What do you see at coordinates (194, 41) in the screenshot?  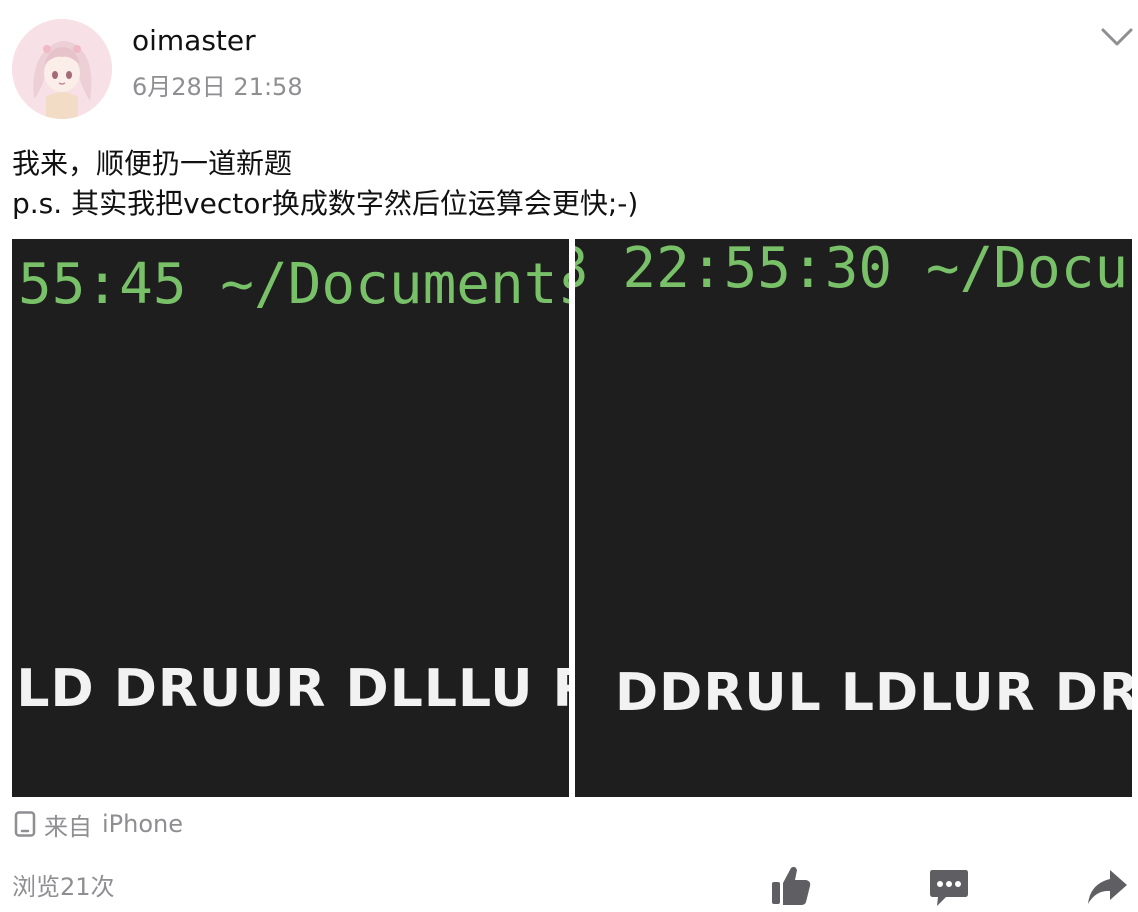 I see `author-name: oimaster` at bounding box center [194, 41].